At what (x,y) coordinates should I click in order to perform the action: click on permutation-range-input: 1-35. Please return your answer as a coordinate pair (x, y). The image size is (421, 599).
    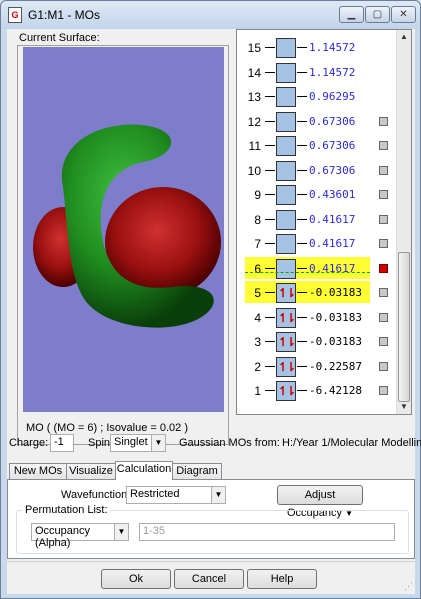
    Looking at the image, I should click on (267, 532).